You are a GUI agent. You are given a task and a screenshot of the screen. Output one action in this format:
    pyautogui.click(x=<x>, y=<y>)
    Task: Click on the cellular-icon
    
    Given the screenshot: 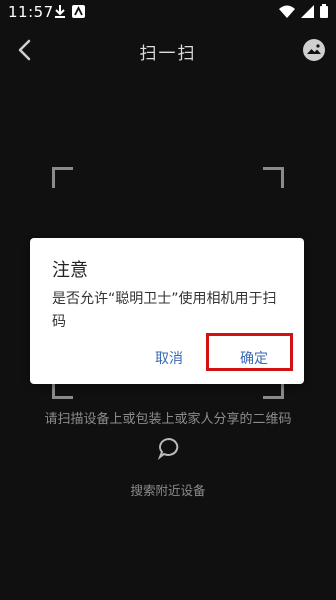 What is the action you would take?
    pyautogui.click(x=307, y=11)
    